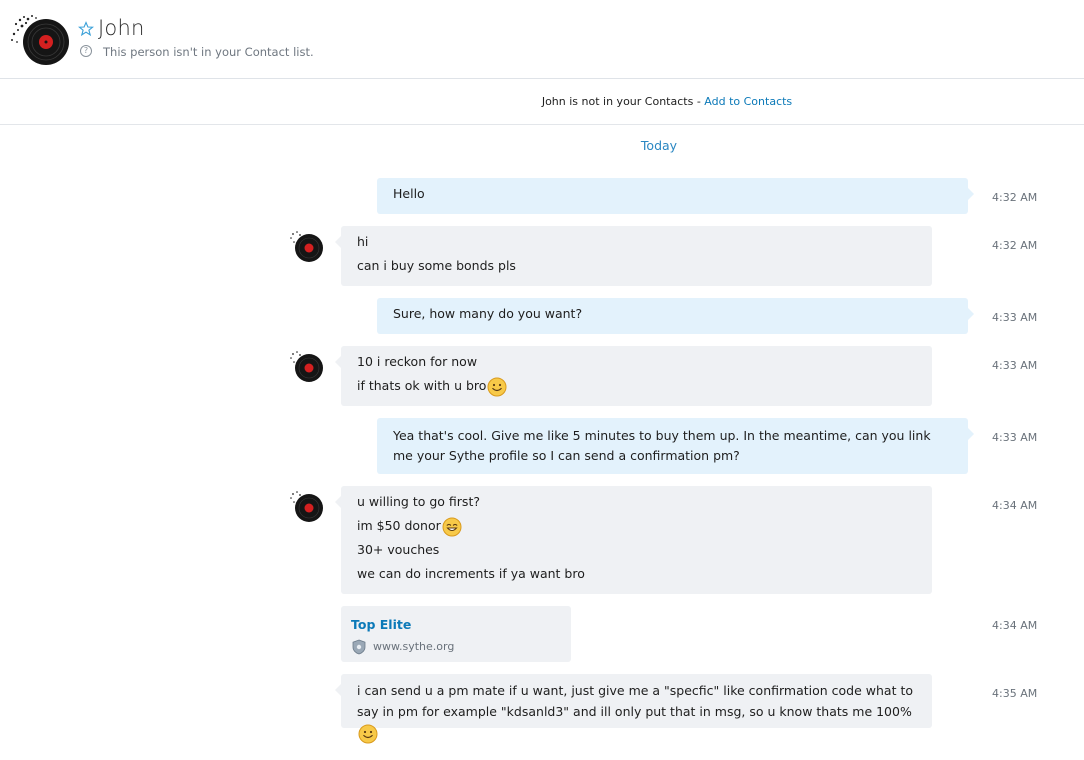 The width and height of the screenshot is (1084, 760). Describe the element at coordinates (398, 549) in the screenshot. I see `message-text: 30+ vouches` at that location.